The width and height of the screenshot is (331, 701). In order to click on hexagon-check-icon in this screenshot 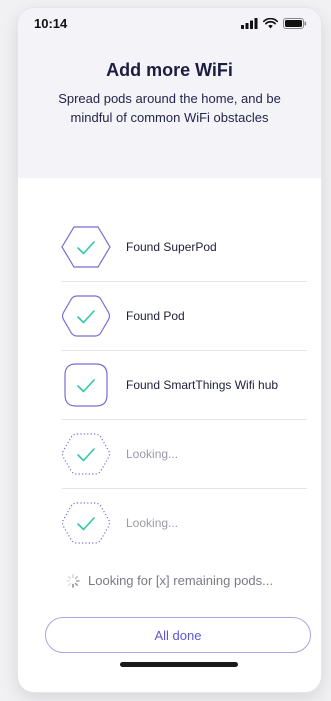, I will do `click(86, 247)`.